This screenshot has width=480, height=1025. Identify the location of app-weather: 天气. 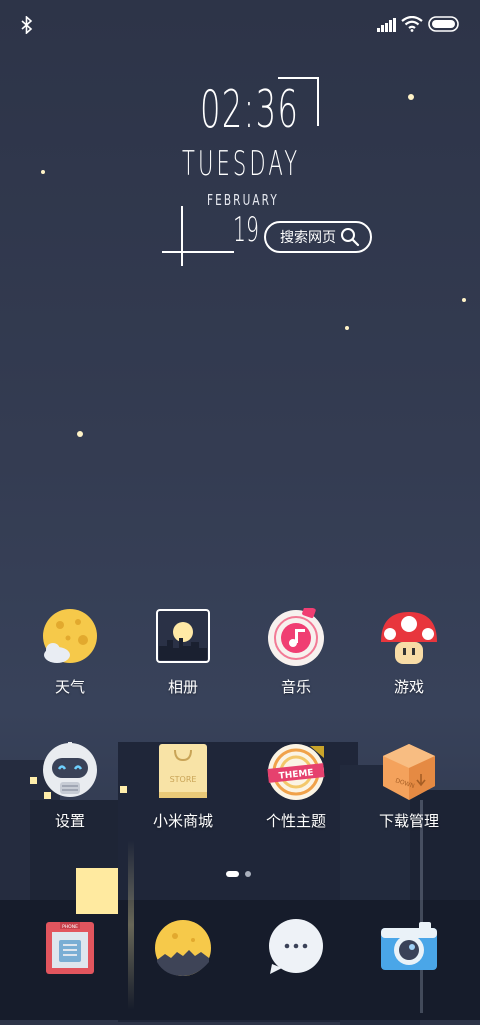
(70, 652).